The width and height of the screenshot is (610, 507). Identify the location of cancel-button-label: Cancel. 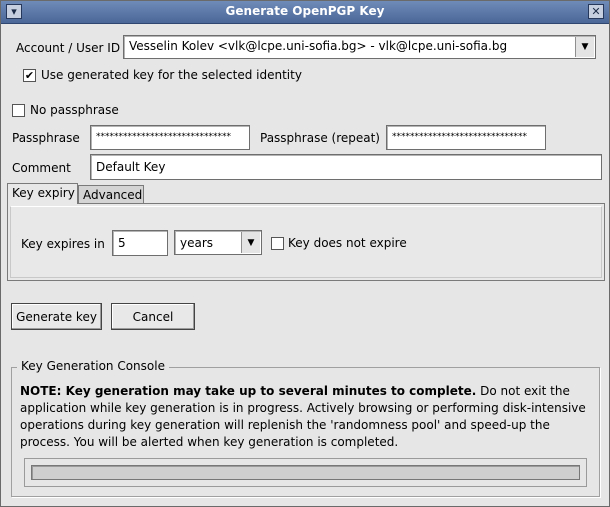
(153, 317).